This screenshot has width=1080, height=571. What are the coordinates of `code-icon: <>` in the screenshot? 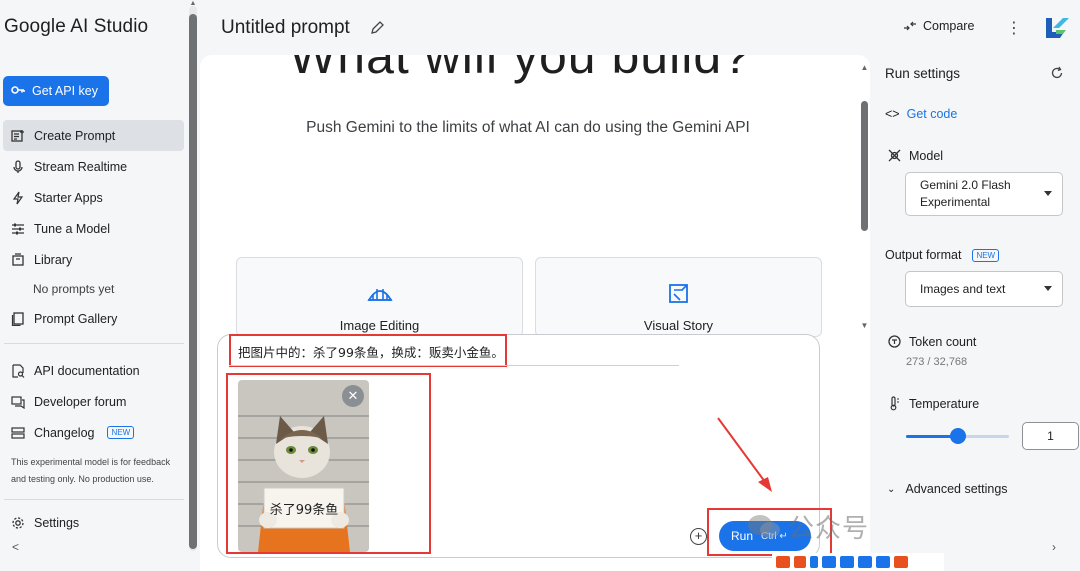 It's located at (892, 114).